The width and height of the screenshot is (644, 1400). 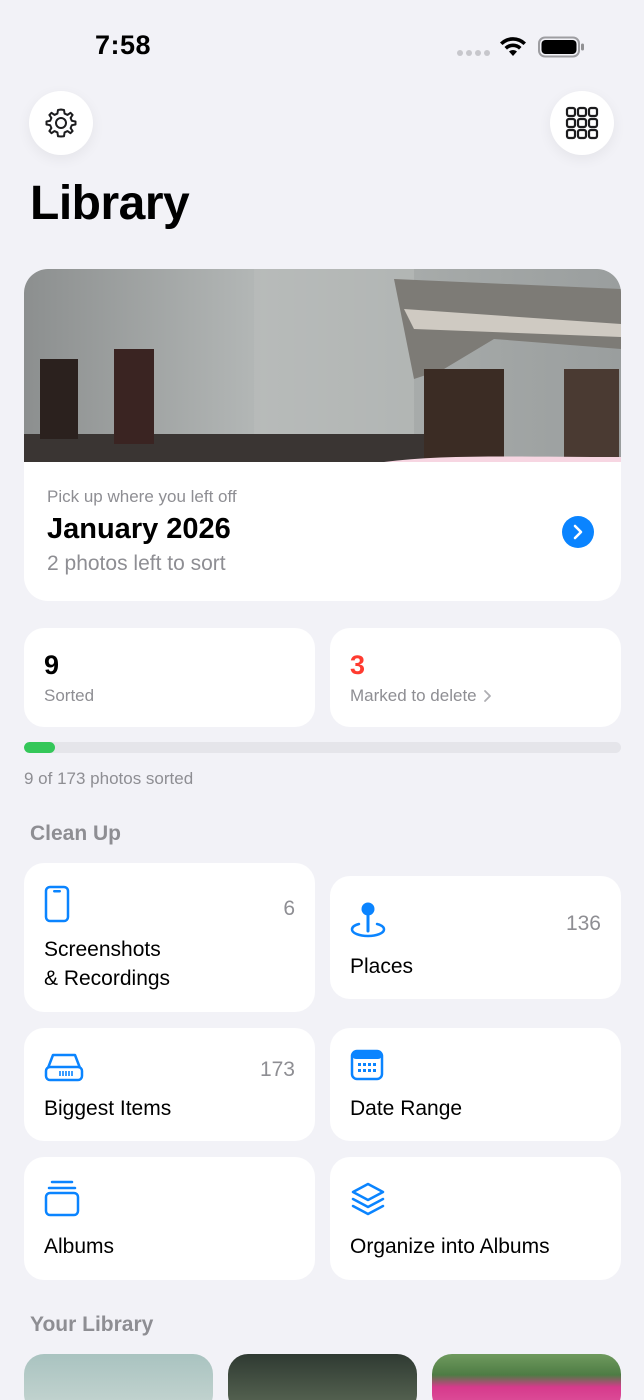 What do you see at coordinates (583, 923) in the screenshot?
I see `places-count: 136` at bounding box center [583, 923].